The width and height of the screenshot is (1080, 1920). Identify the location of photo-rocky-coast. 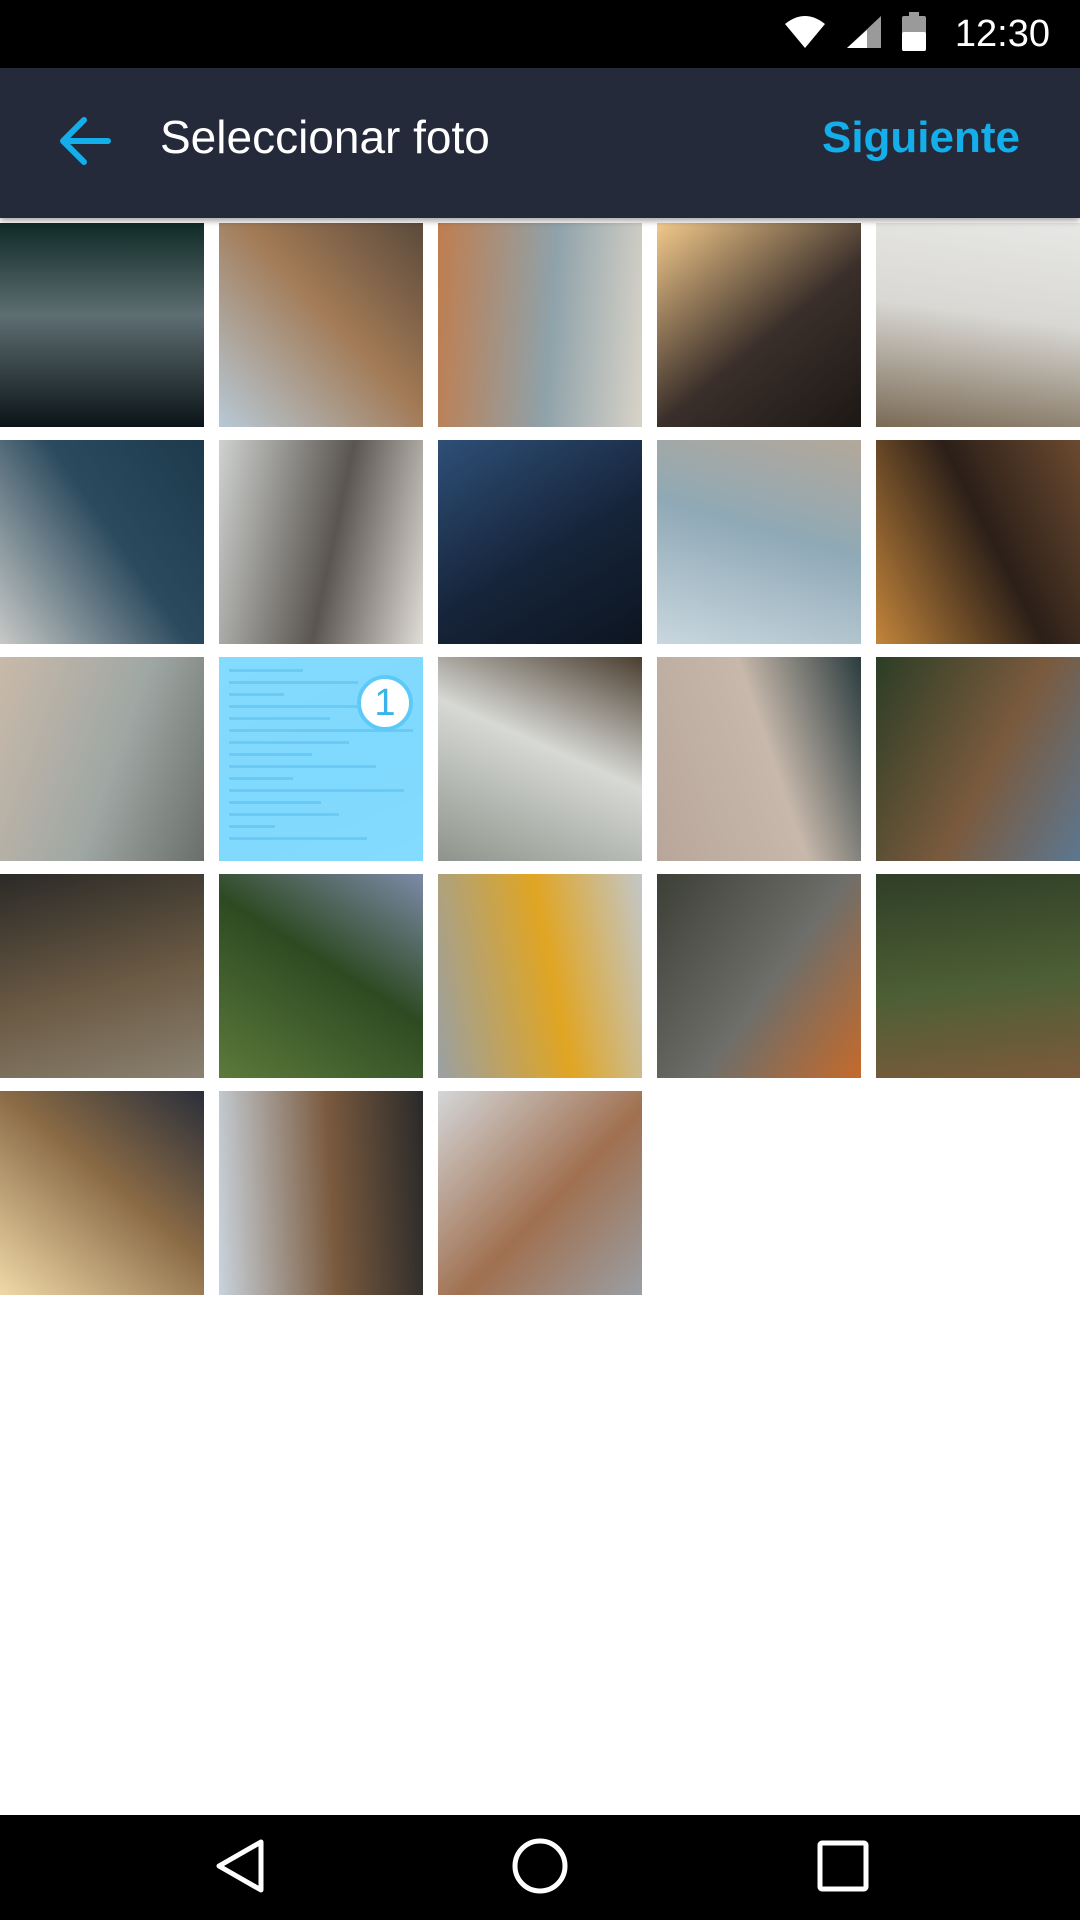
(540, 759).